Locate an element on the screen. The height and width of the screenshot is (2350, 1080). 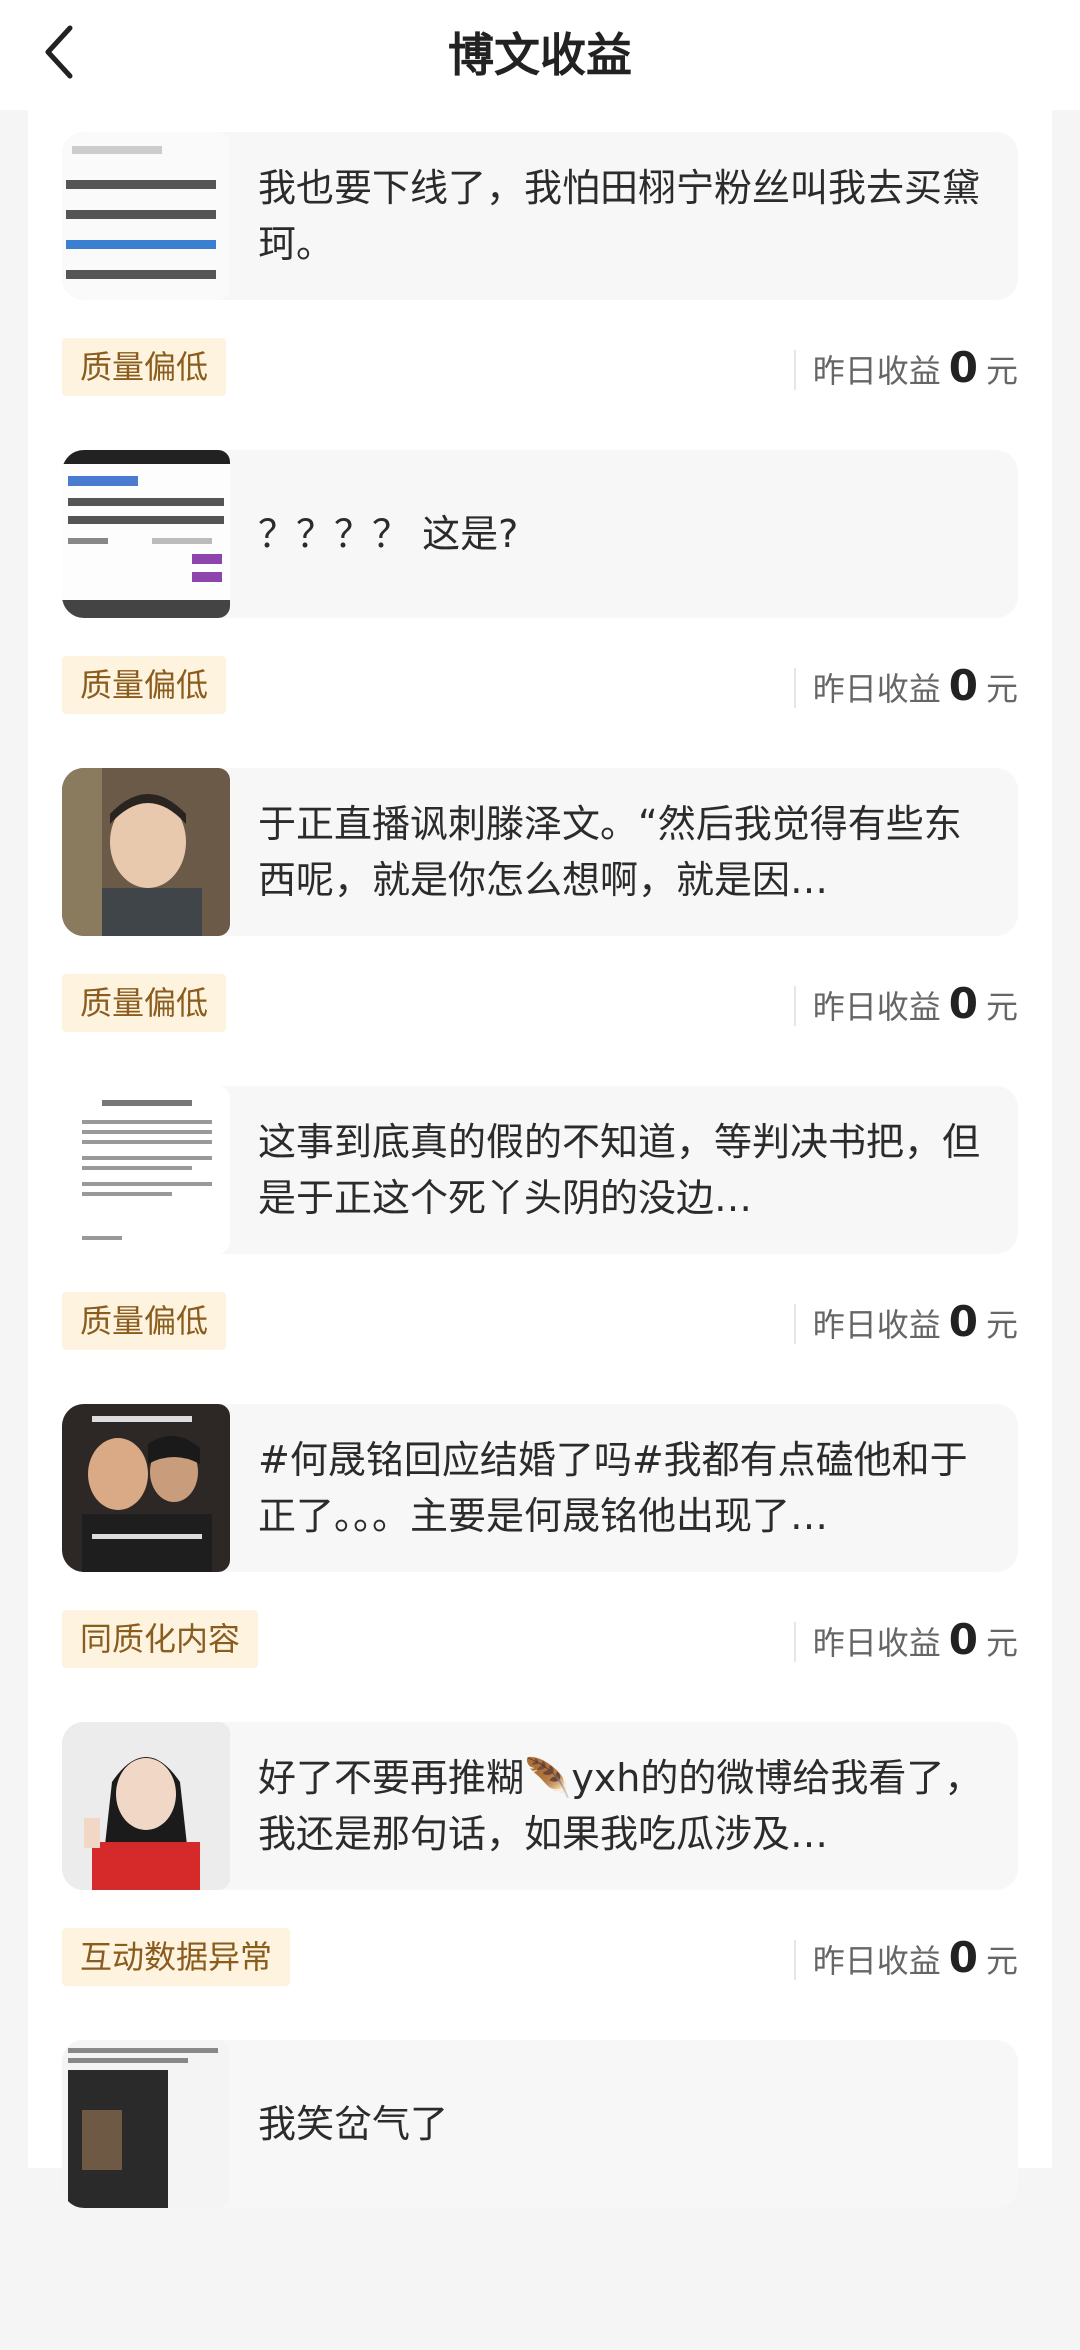
post-item: 我笑岔气了 is located at coordinates (540, 2195).